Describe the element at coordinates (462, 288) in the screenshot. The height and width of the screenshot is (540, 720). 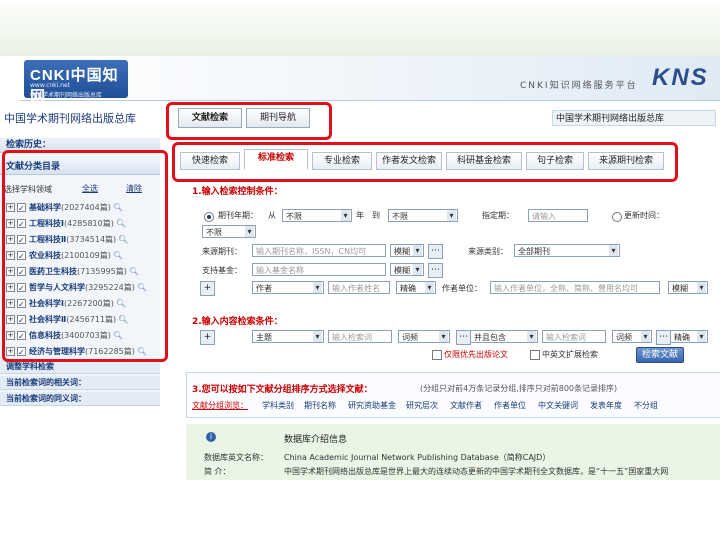
I see `author-unit-label: 作者单位：` at that location.